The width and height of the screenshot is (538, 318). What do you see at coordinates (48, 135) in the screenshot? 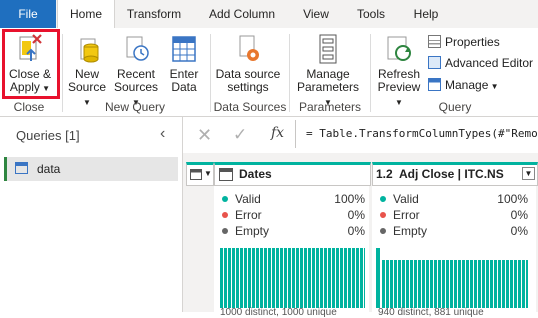
I see `queries-pane-title: Queries [1]` at bounding box center [48, 135].